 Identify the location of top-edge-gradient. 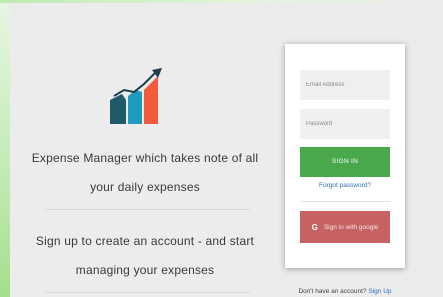
(221, 1).